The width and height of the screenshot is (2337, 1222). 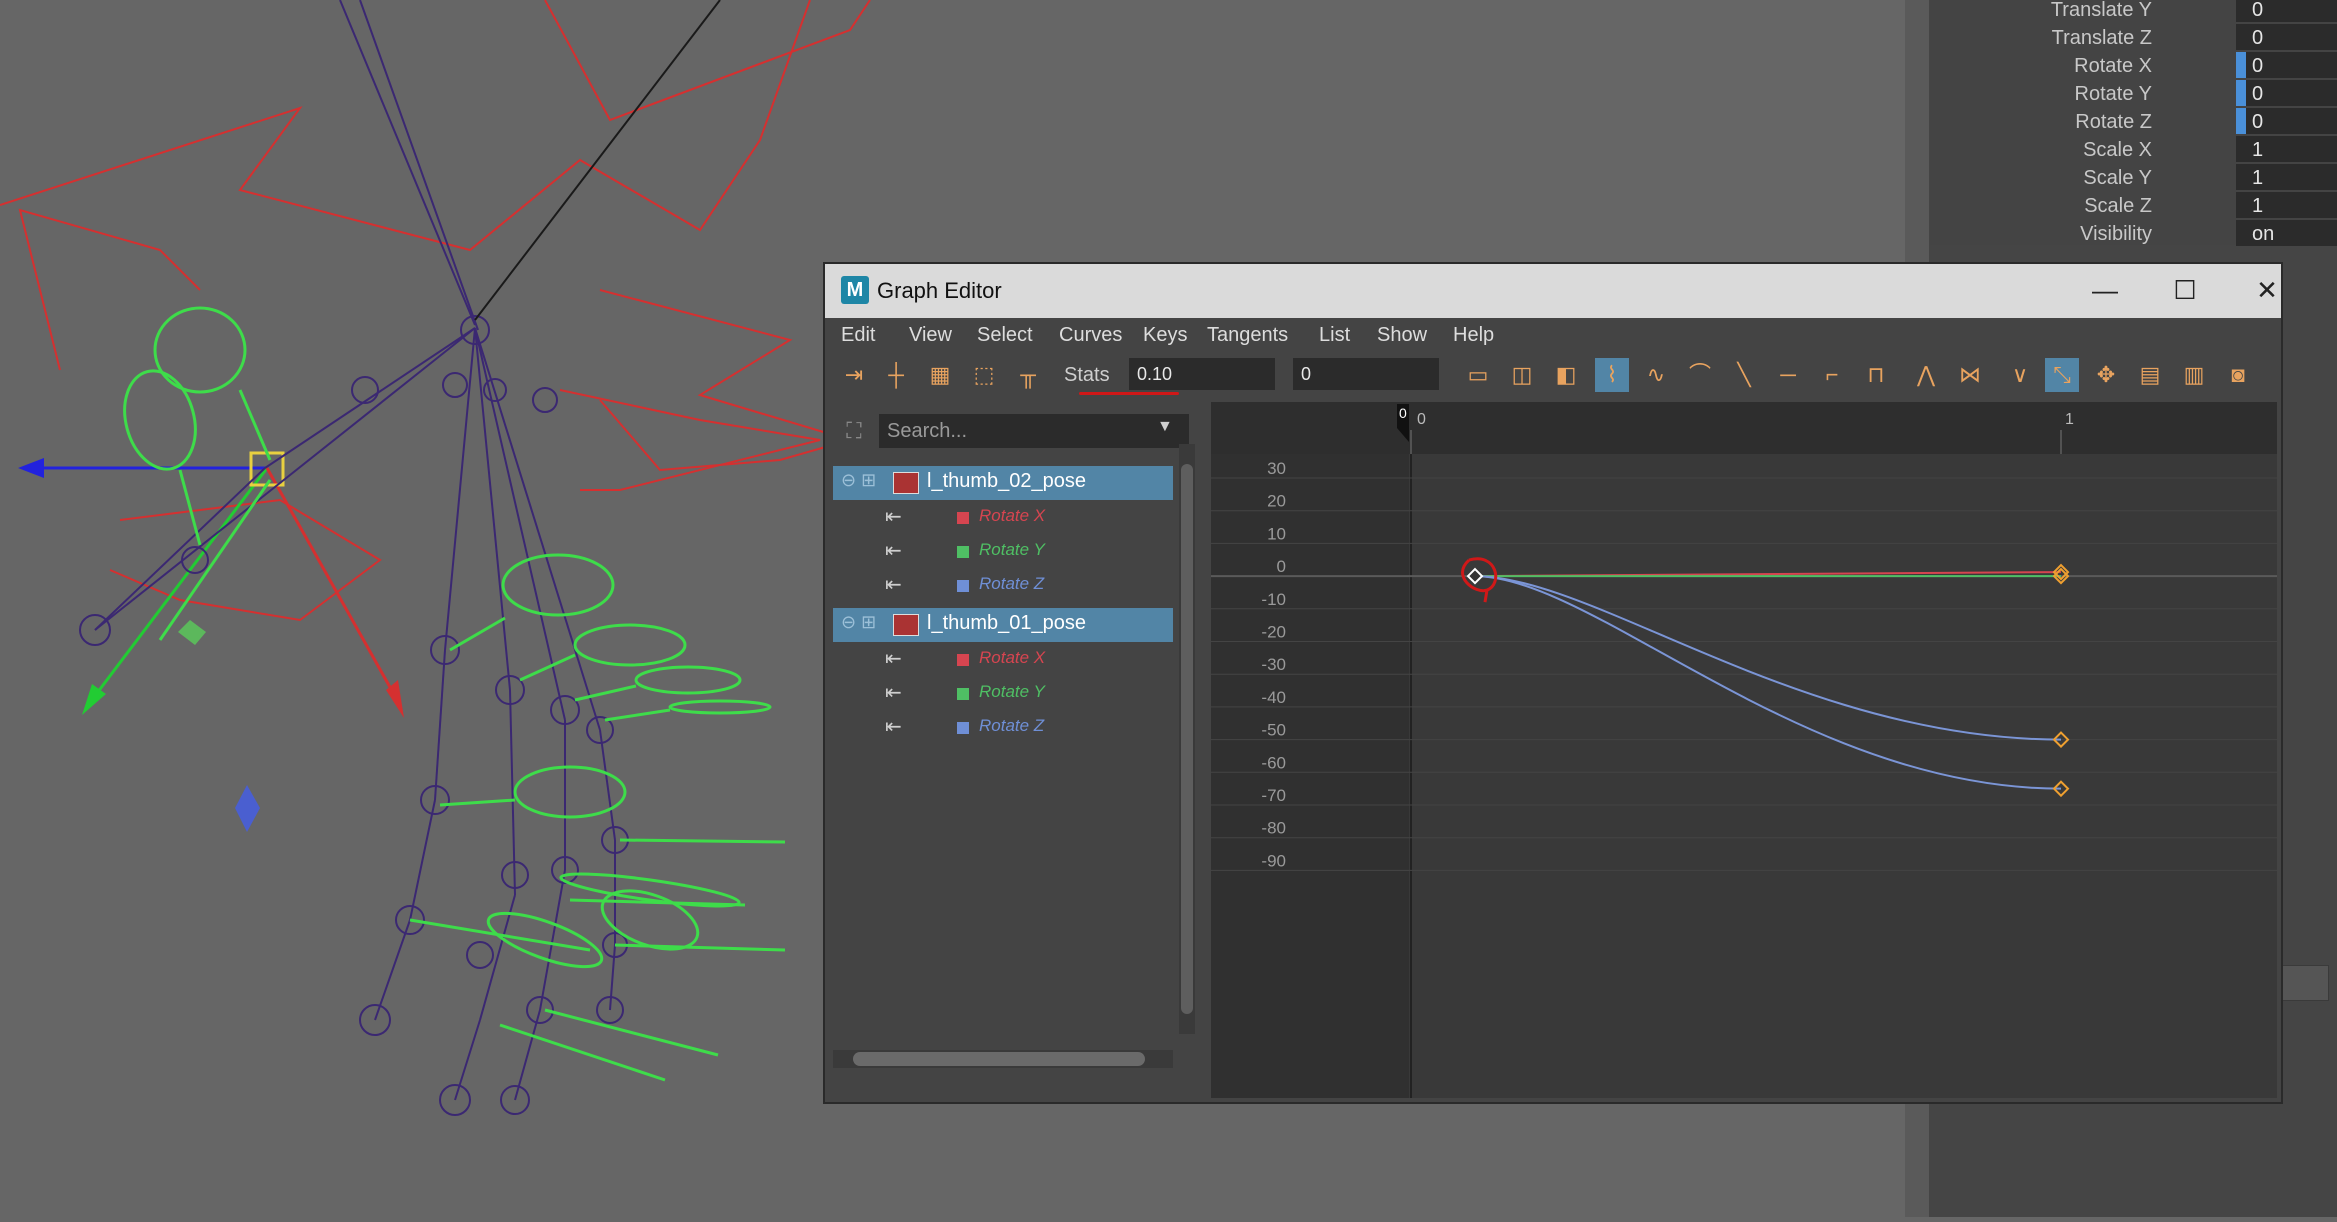 I want to click on camera-icon: ◙, so click(x=2238, y=375).